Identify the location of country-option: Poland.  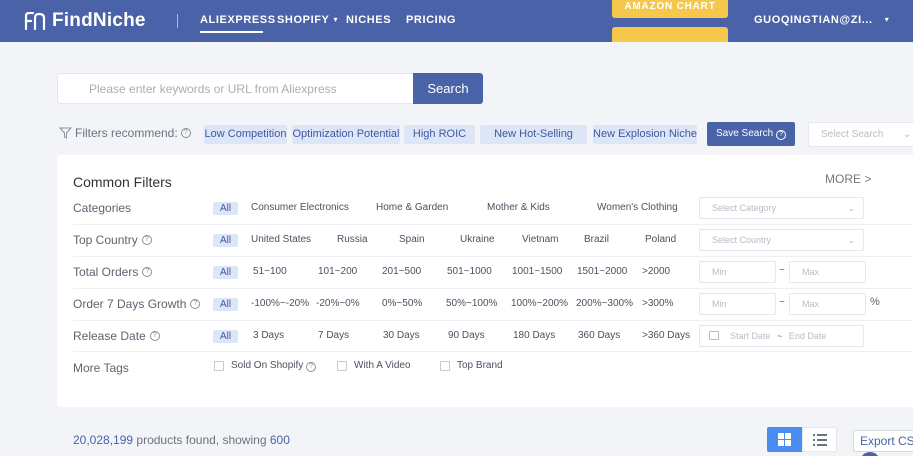
(660, 239).